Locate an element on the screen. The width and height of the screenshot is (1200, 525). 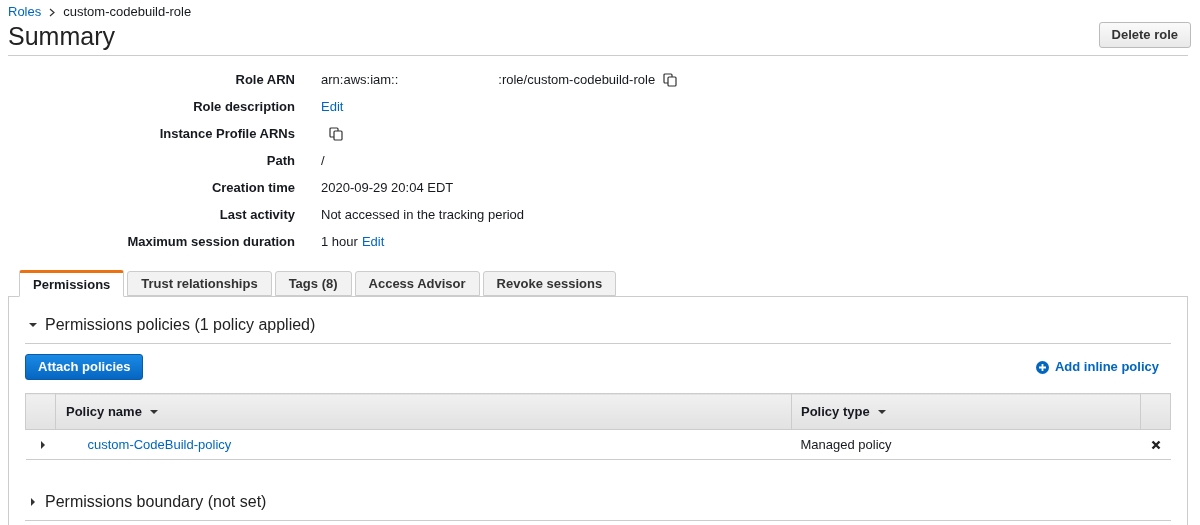
chevron-icon is located at coordinates (52, 12).